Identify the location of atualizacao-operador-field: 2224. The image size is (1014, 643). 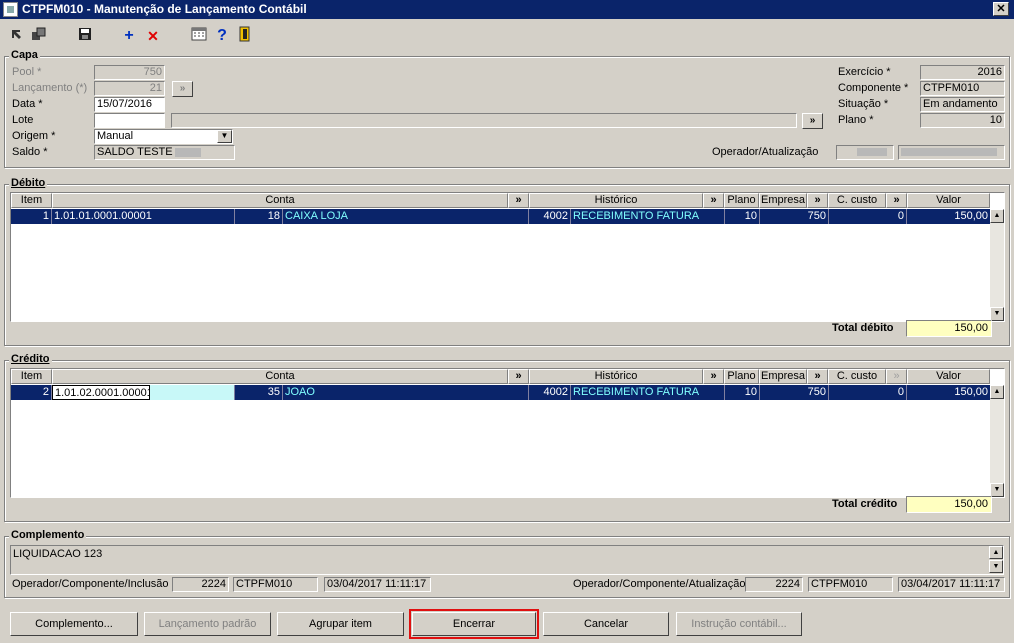
(774, 584).